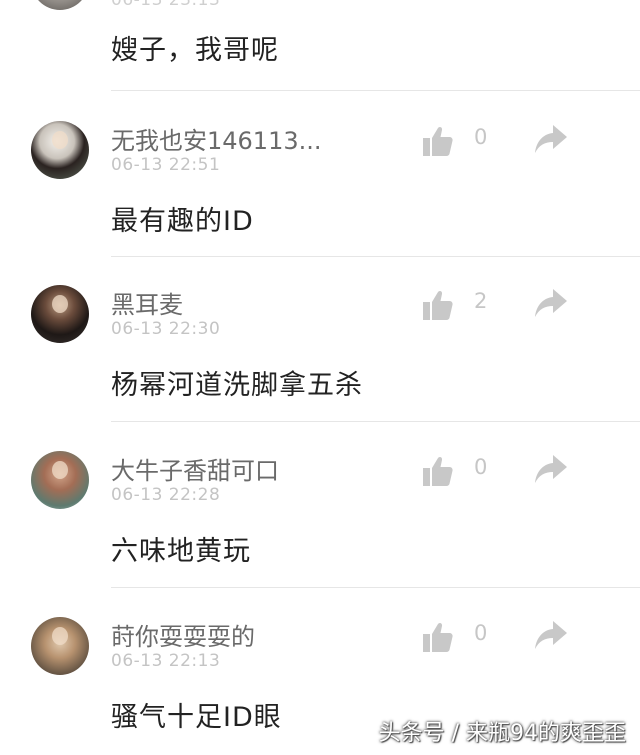  What do you see at coordinates (195, 50) in the screenshot?
I see `comment-text: 嫂子，我哥呢` at bounding box center [195, 50].